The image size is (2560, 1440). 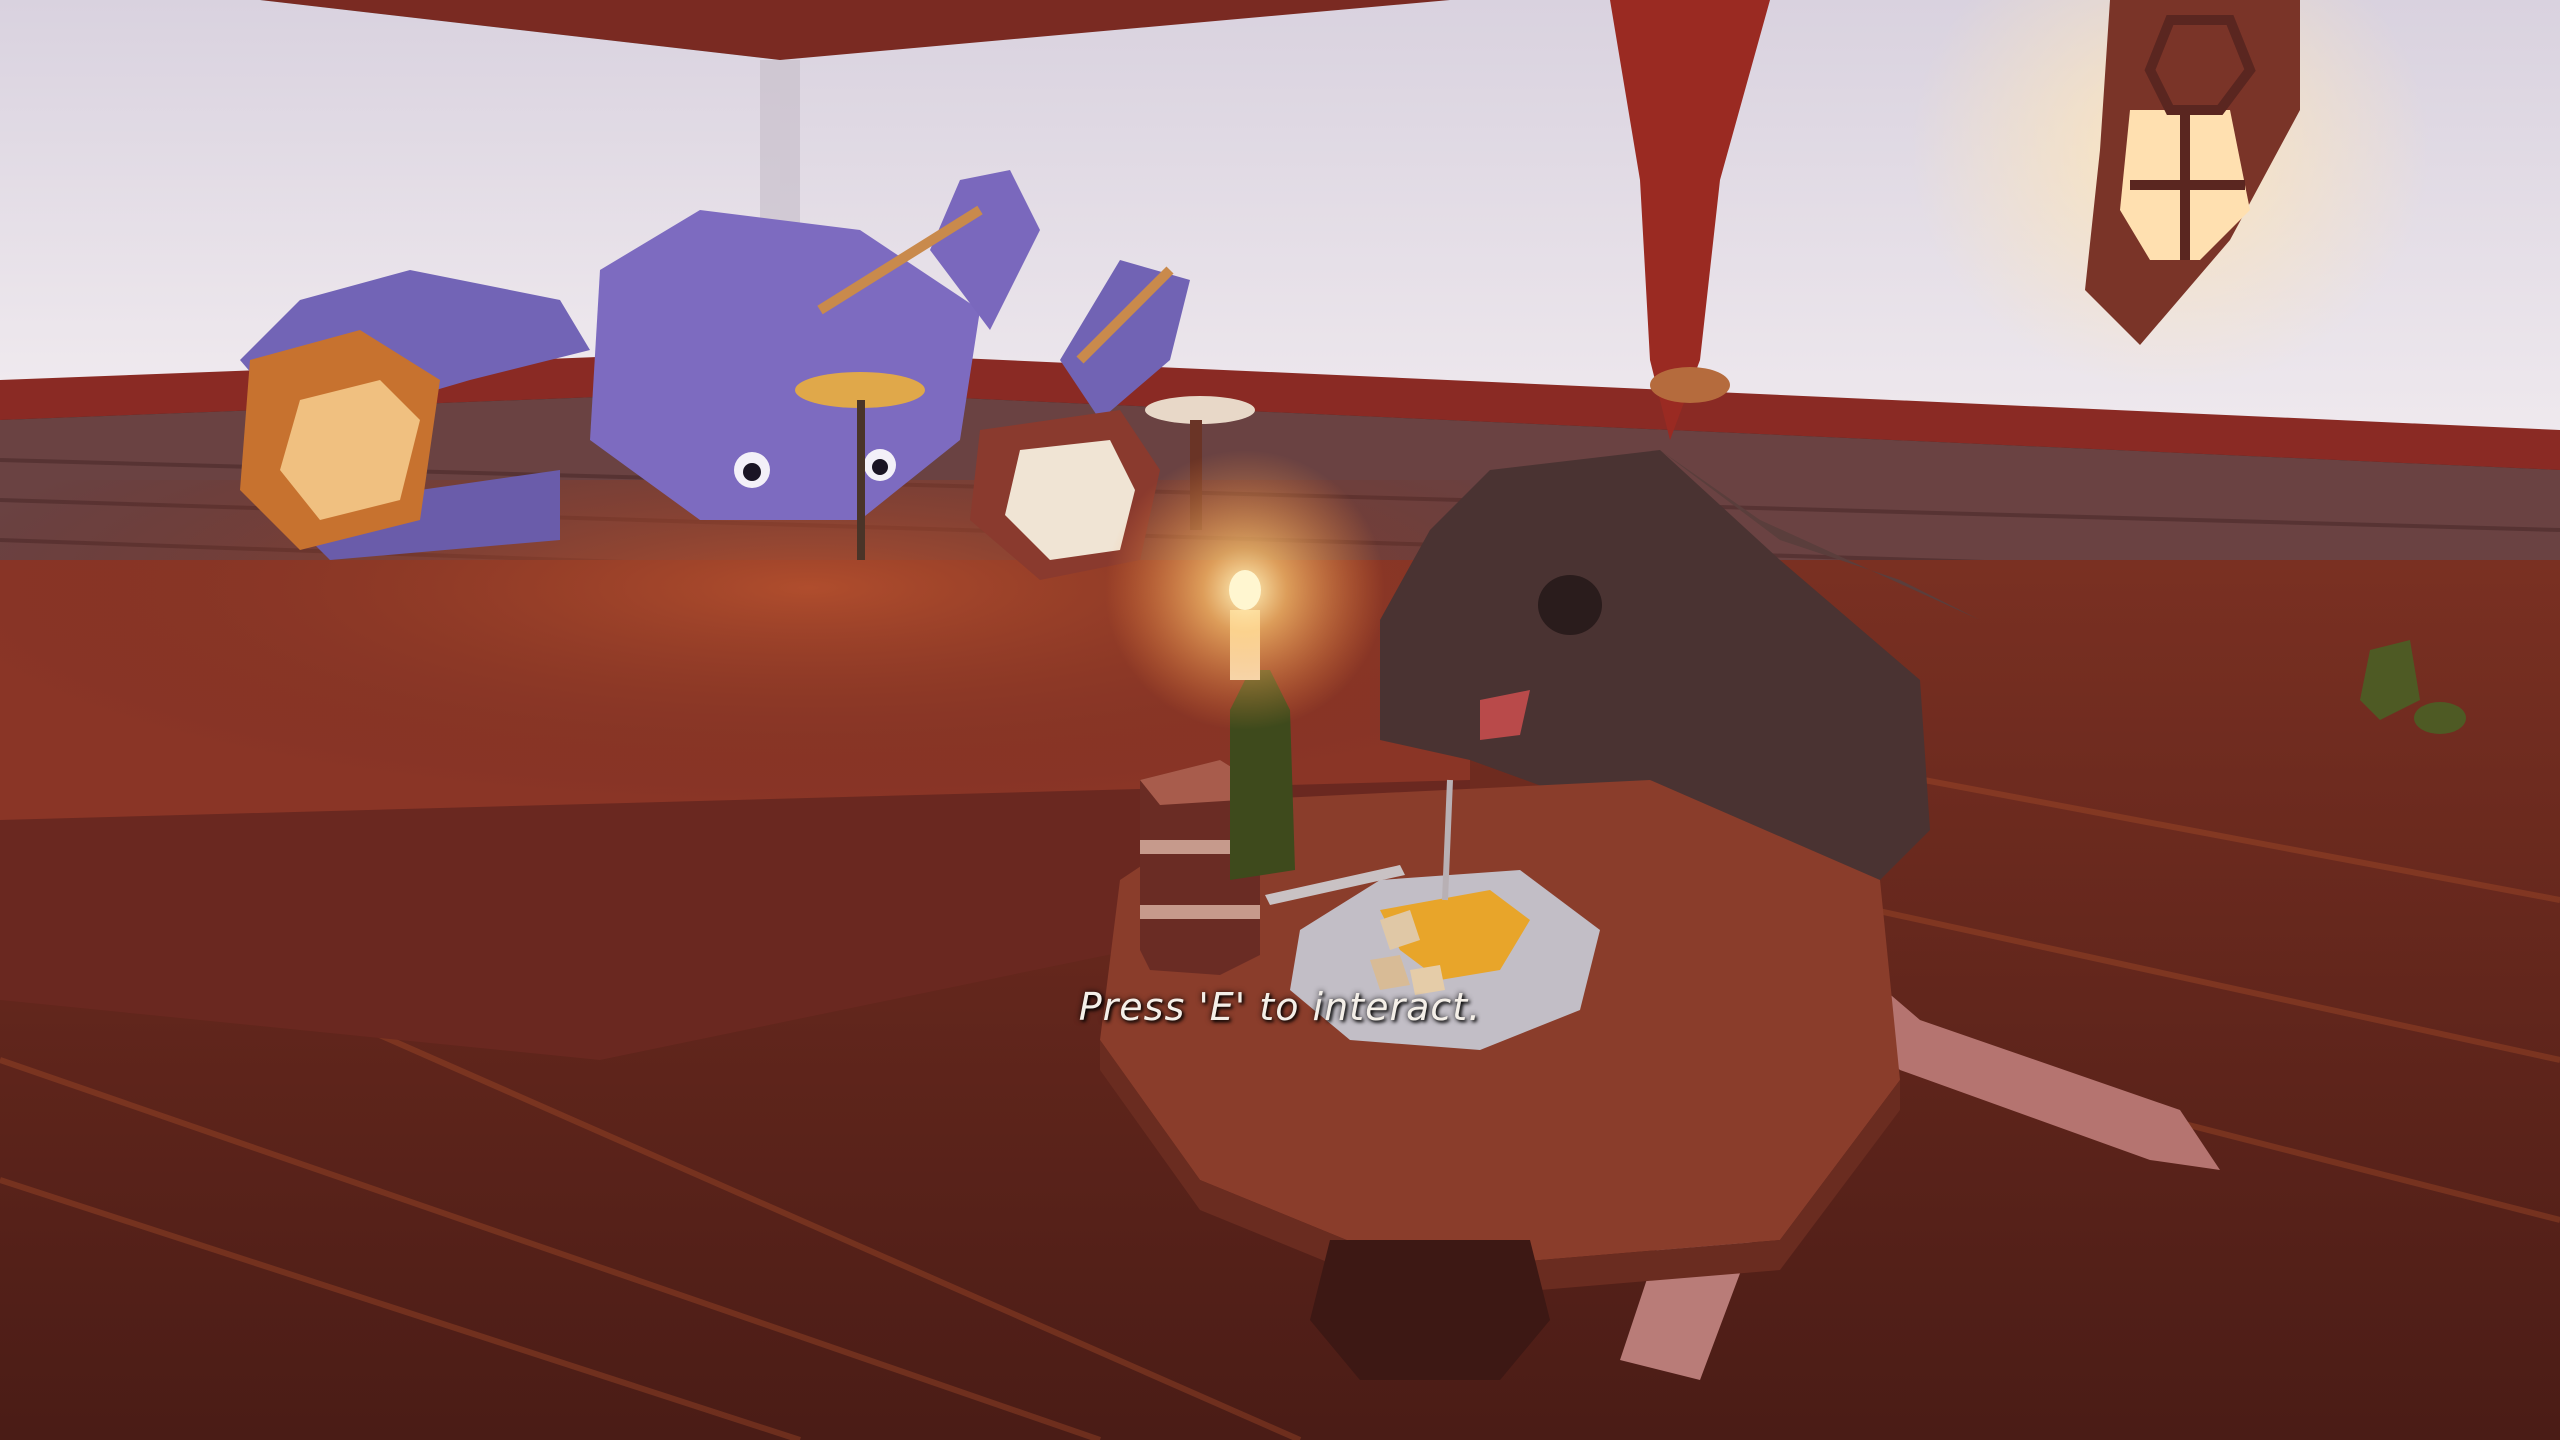 What do you see at coordinates (1690, 385) in the screenshot?
I see `curtain-tie` at bounding box center [1690, 385].